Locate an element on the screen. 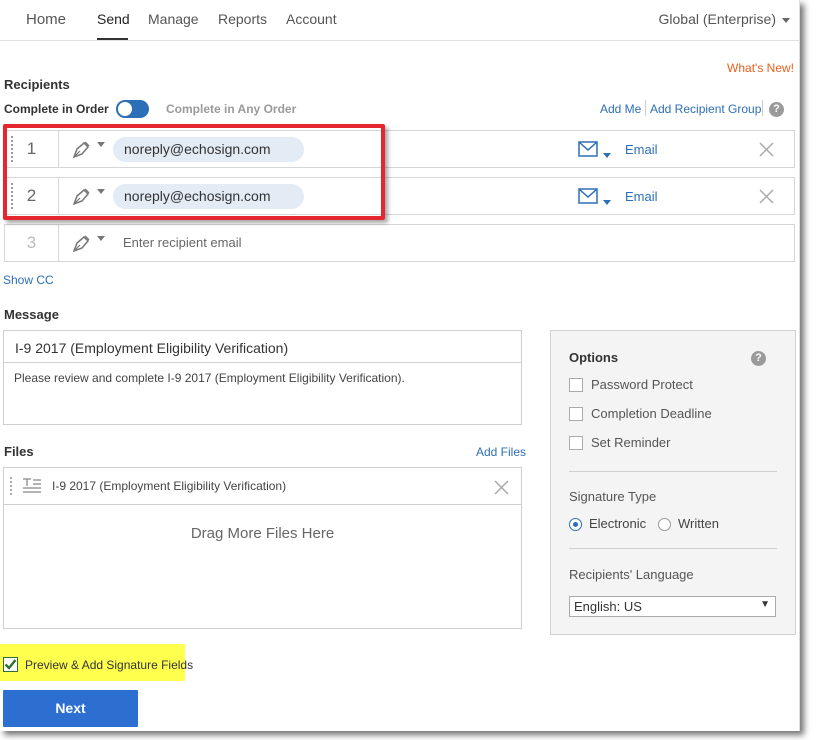  files-title: Files is located at coordinates (19, 451).